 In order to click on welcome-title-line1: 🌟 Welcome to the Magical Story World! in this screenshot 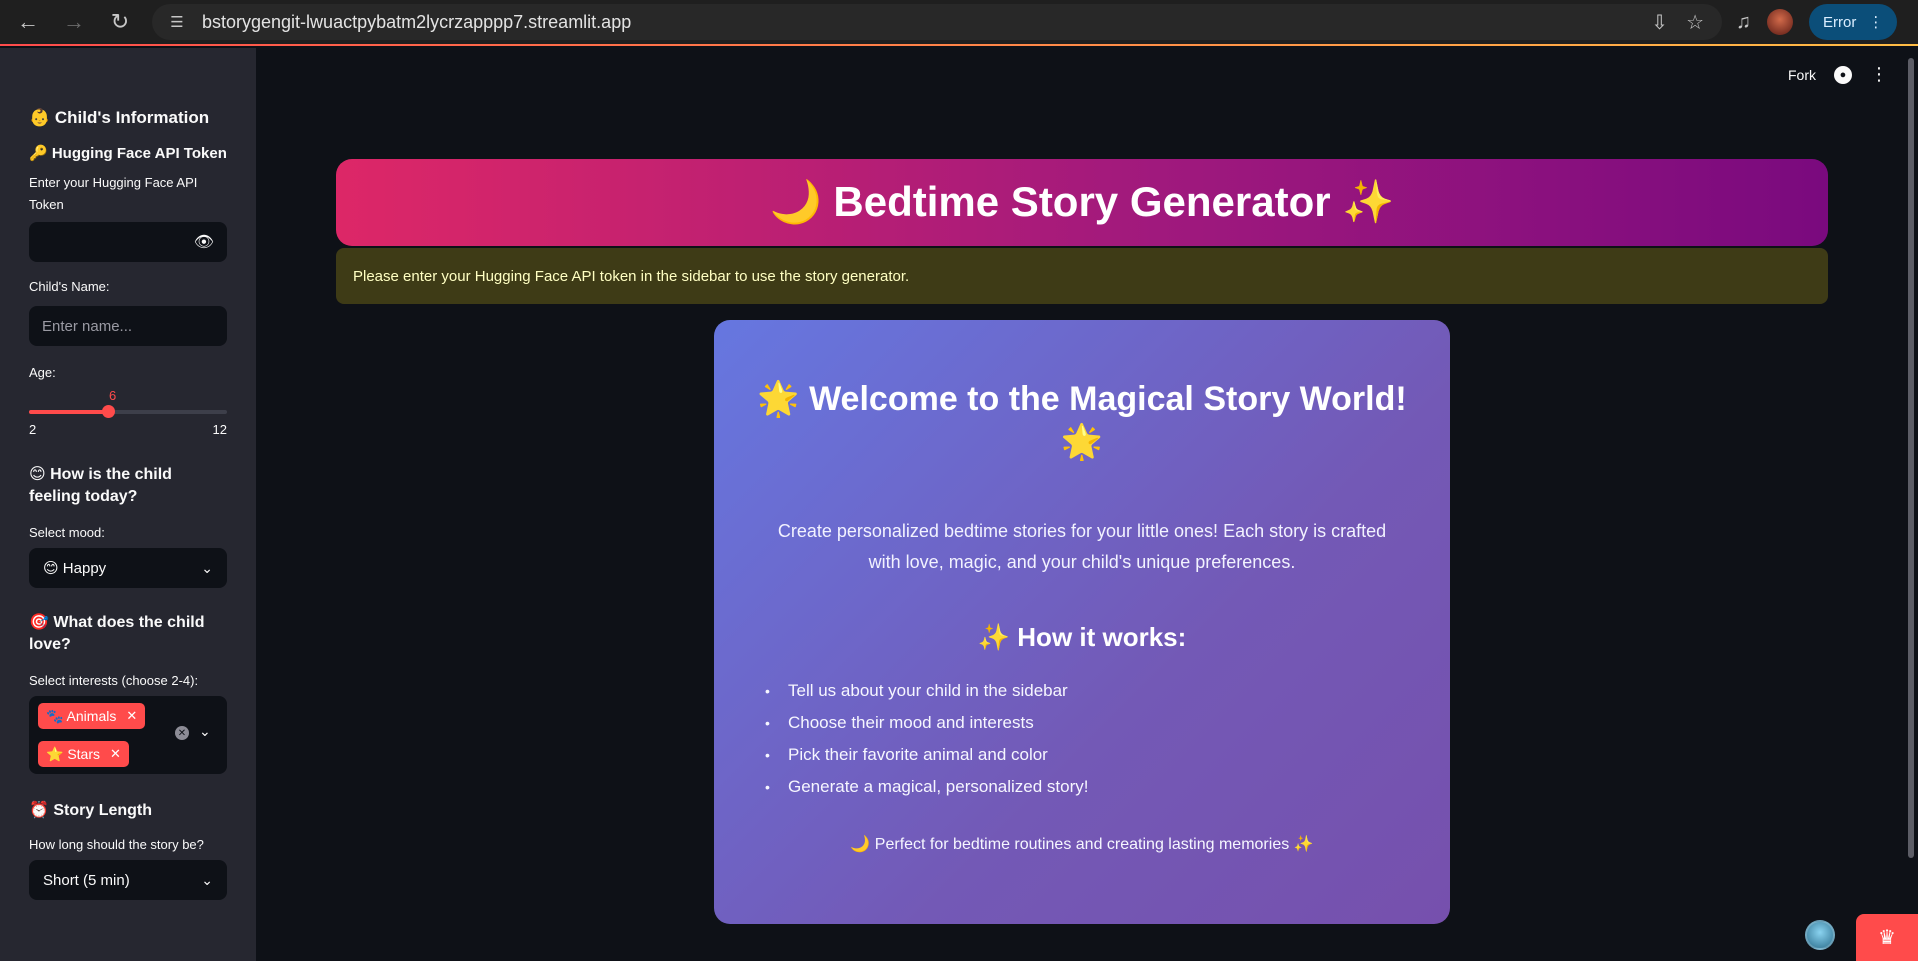, I will do `click(1082, 399)`.